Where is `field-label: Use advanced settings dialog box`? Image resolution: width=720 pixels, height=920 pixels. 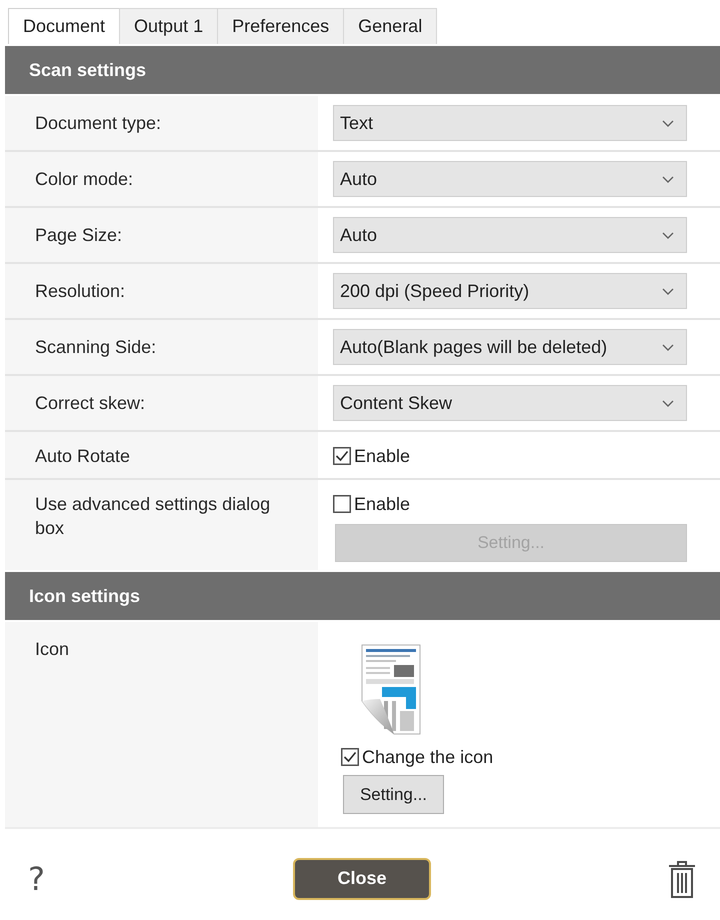 field-label: Use advanced settings dialog box is located at coordinates (153, 516).